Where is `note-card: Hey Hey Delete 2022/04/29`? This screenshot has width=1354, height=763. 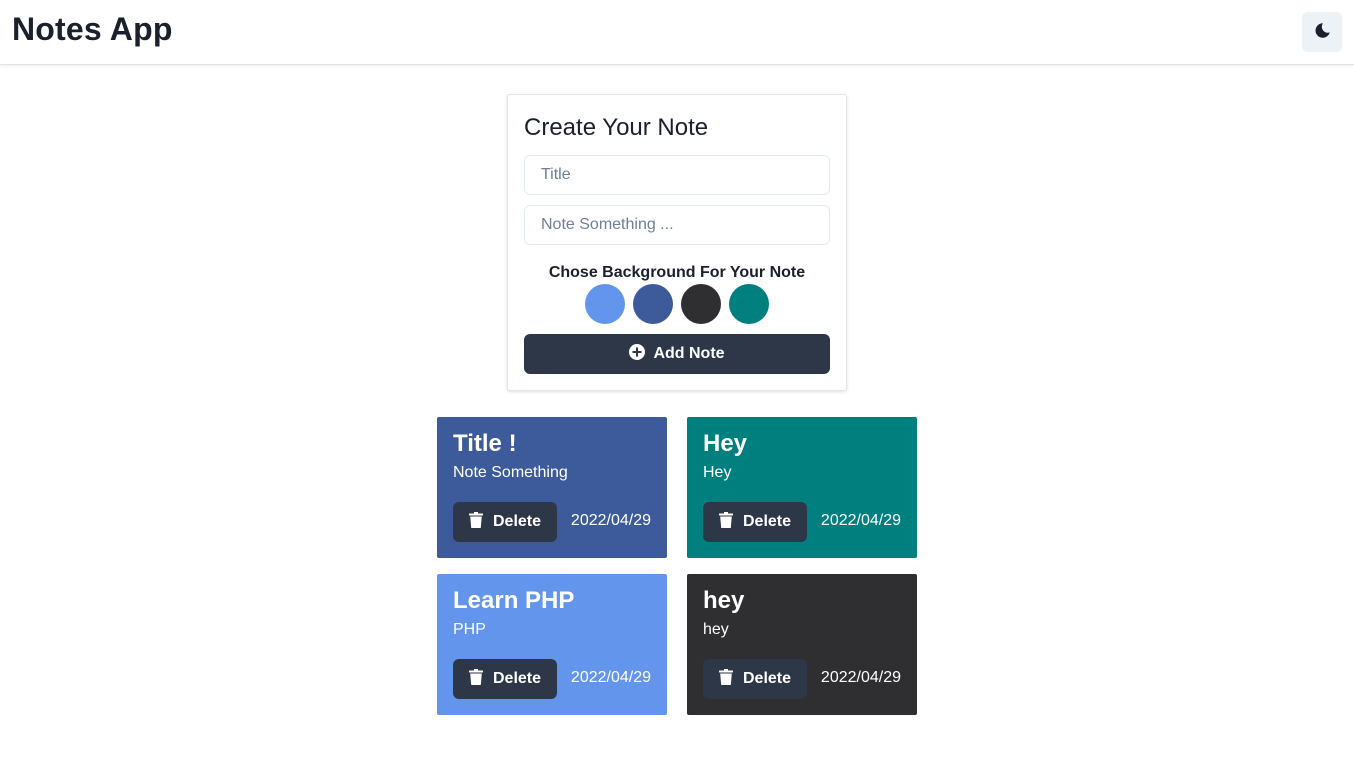 note-card: Hey Hey Delete 2022/04/29 is located at coordinates (802, 487).